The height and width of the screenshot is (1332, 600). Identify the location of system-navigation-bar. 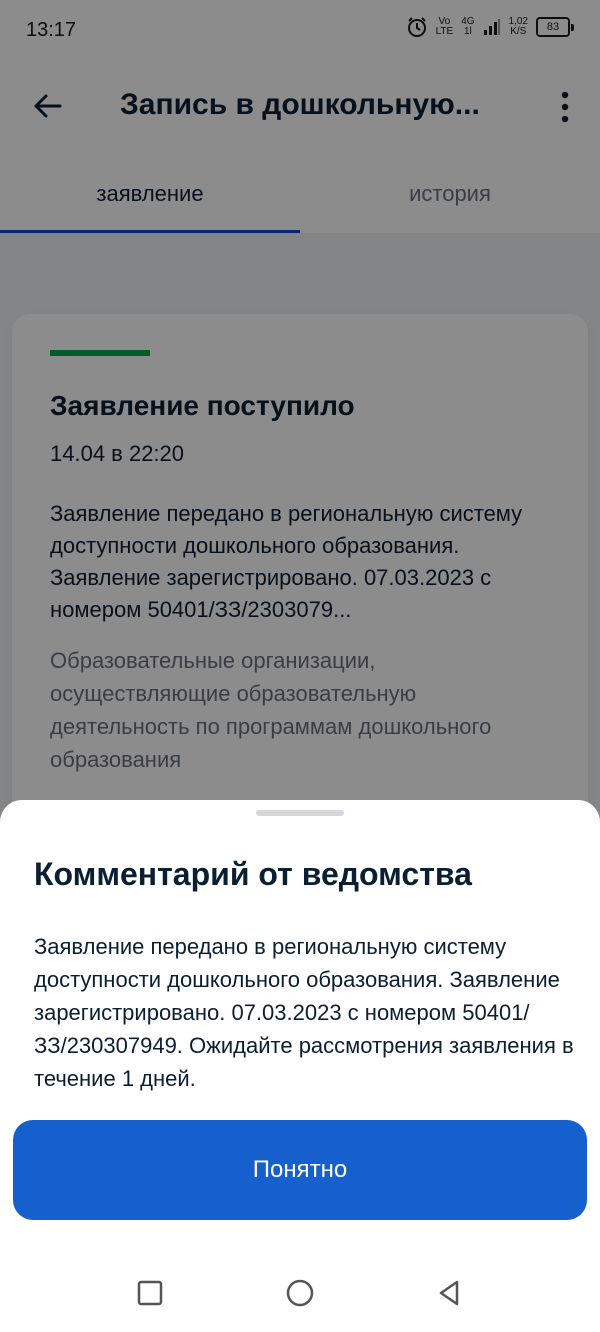
(300, 1291).